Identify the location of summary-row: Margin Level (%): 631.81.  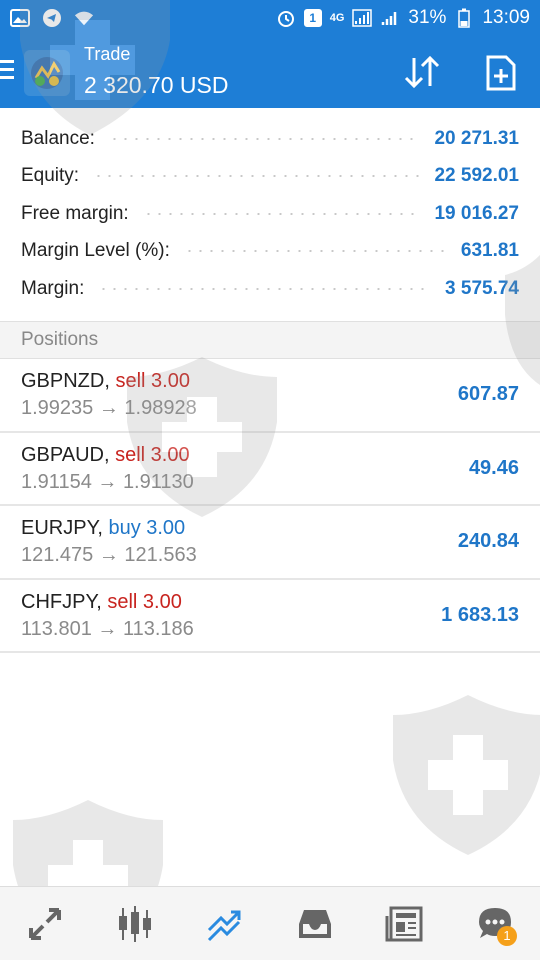
(270, 252).